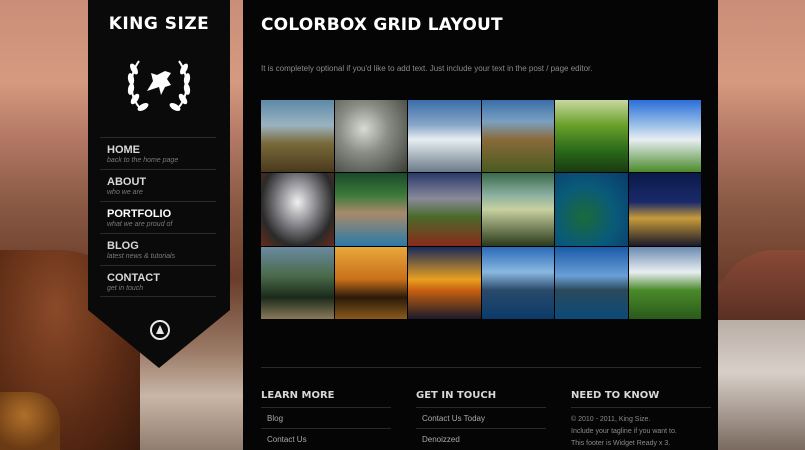 This screenshot has height=450, width=805. I want to click on nav-item-portfolio: PORTFOLIO what we are proud of, so click(158, 217).